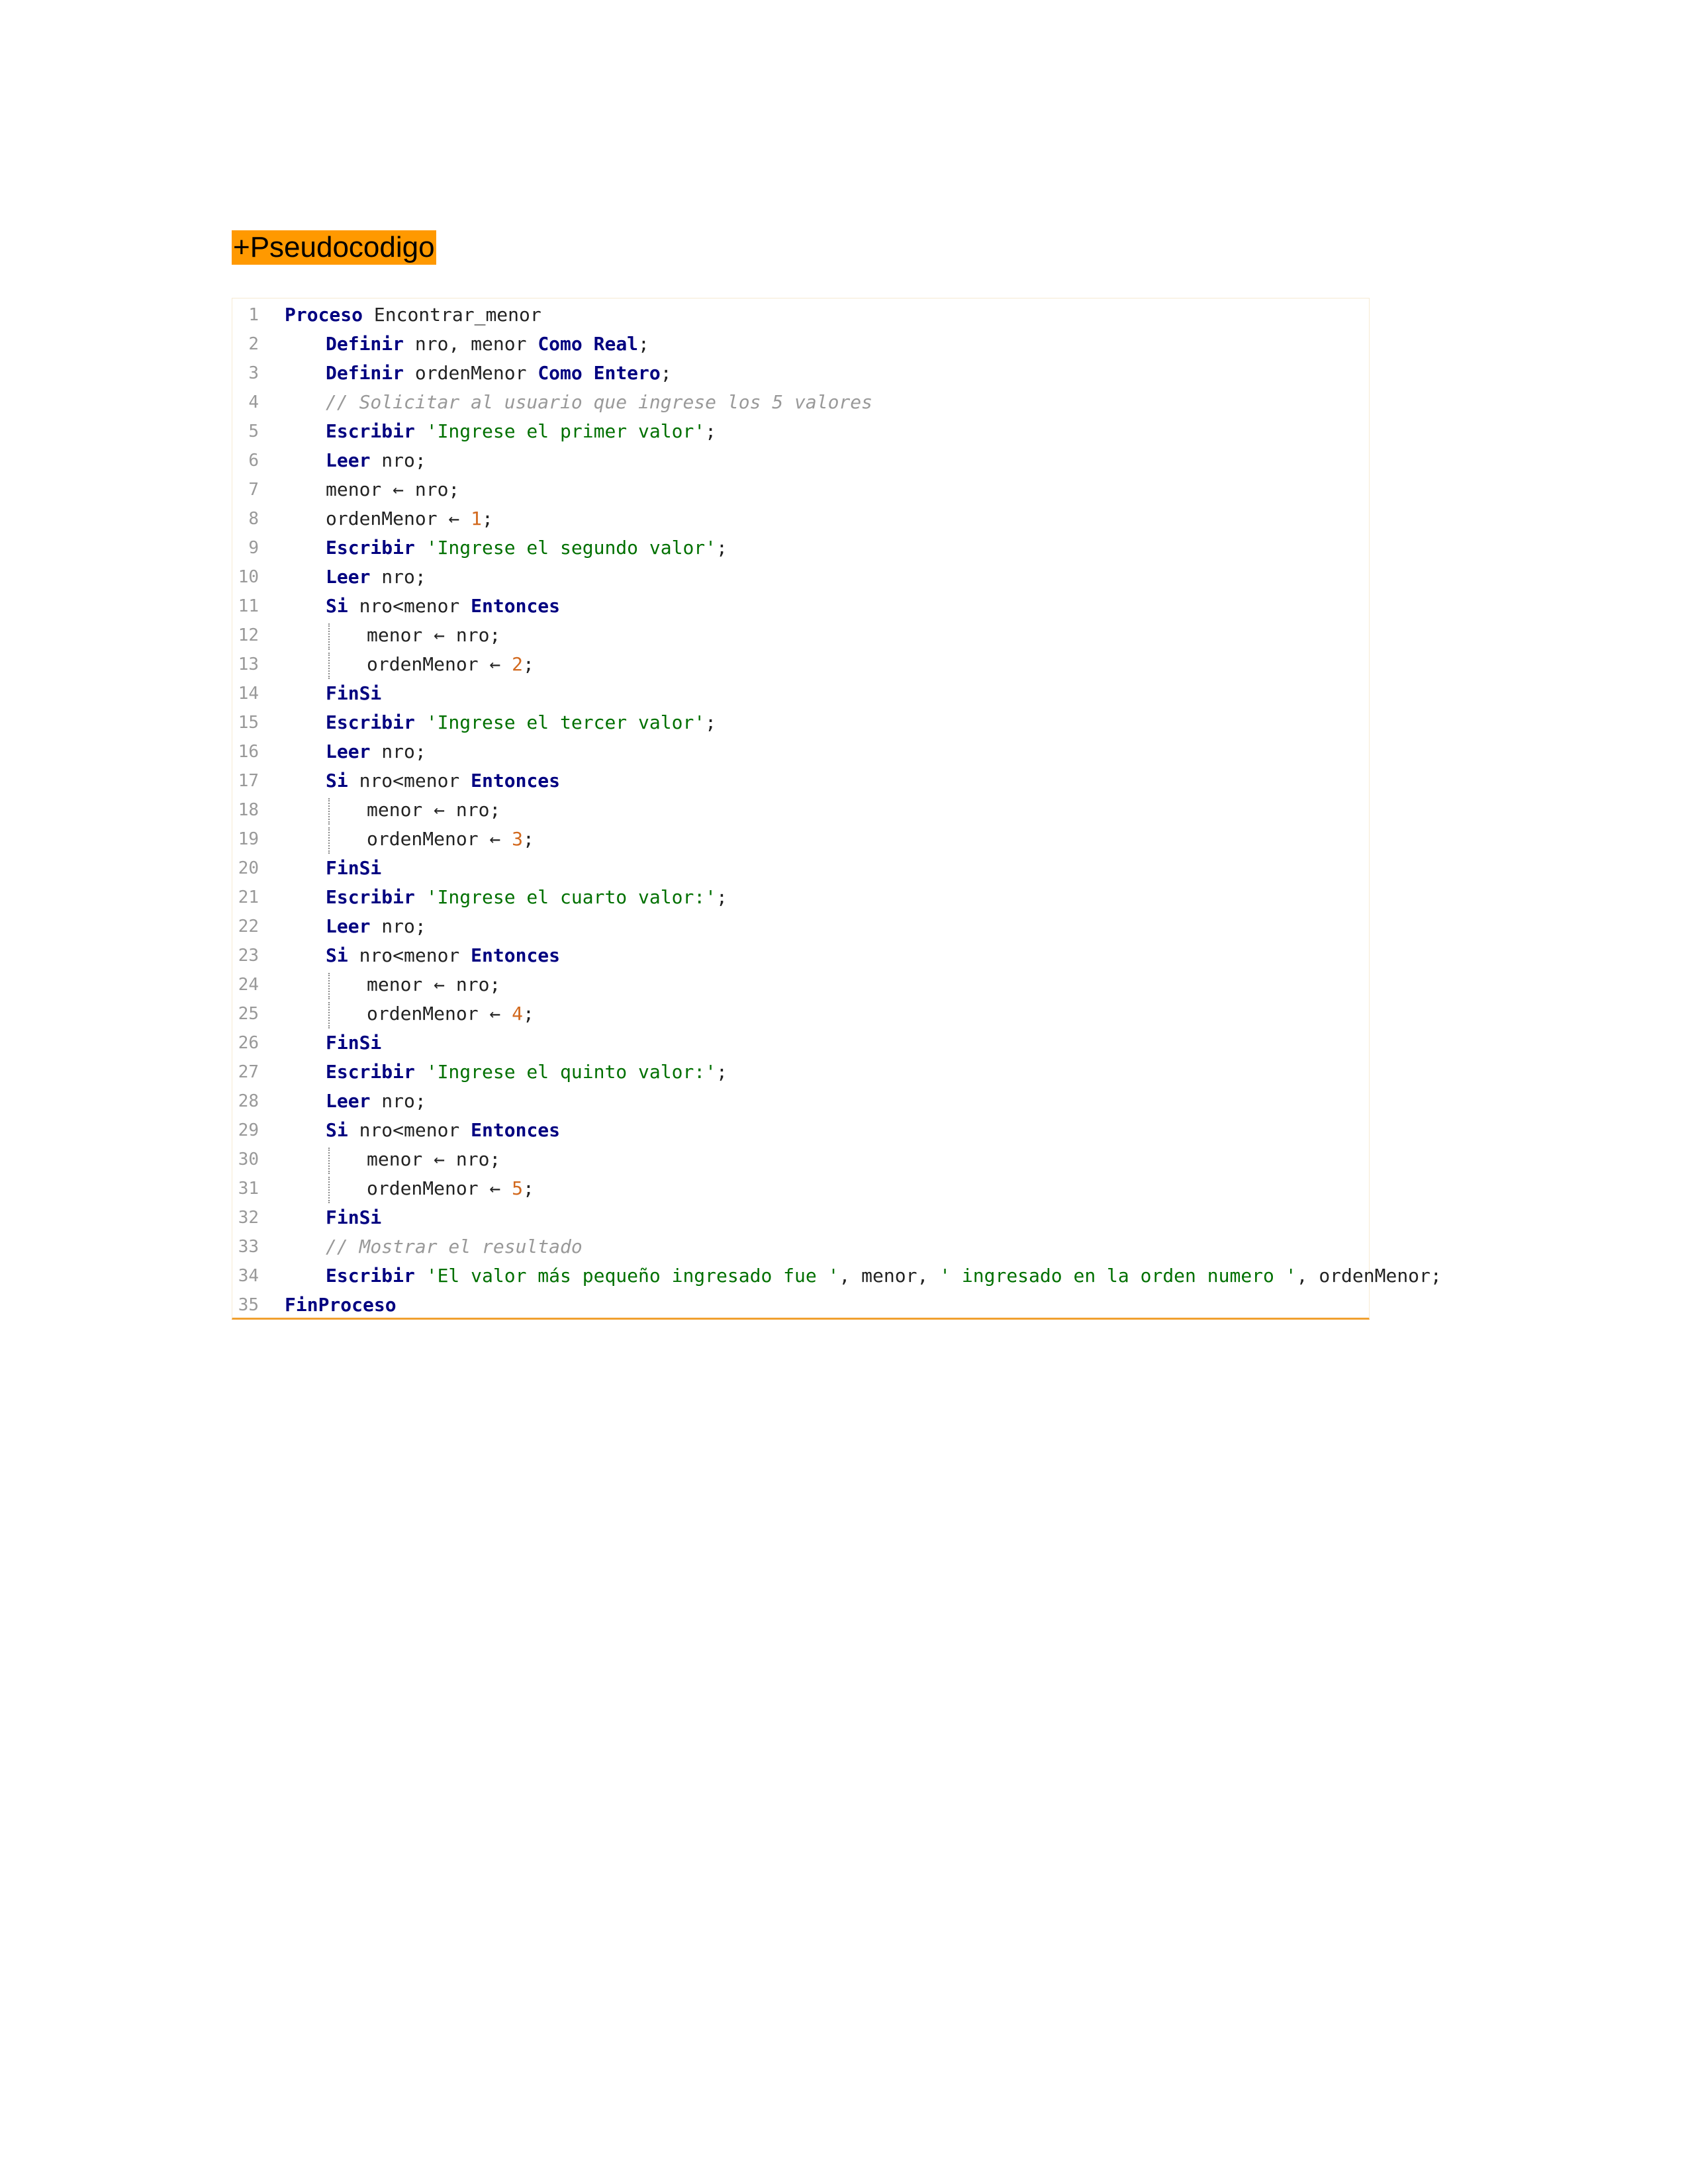 Image resolution: width=1688 pixels, height=2184 pixels. I want to click on code-content: ordenMenor ← 3;, so click(450, 839).